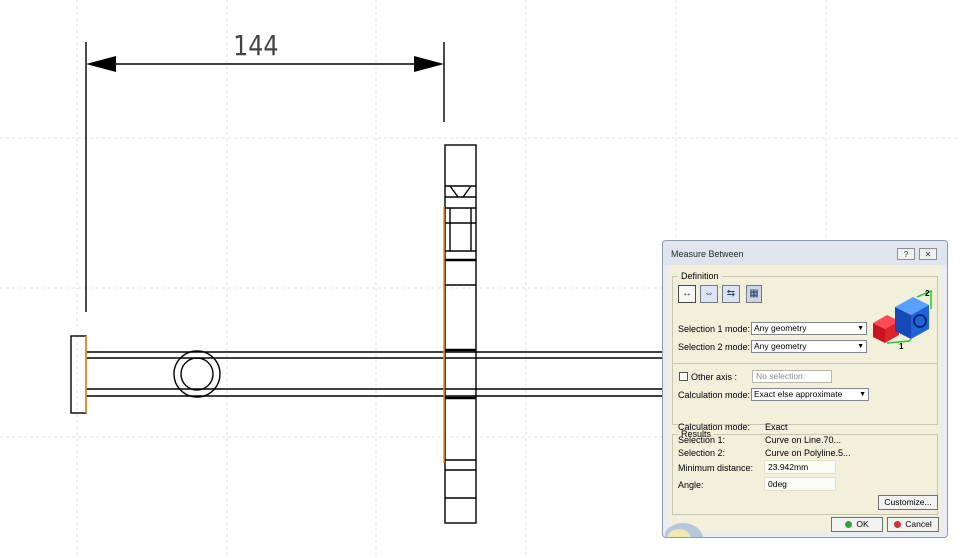  I want to click on definition-legend: Definition, so click(700, 276).